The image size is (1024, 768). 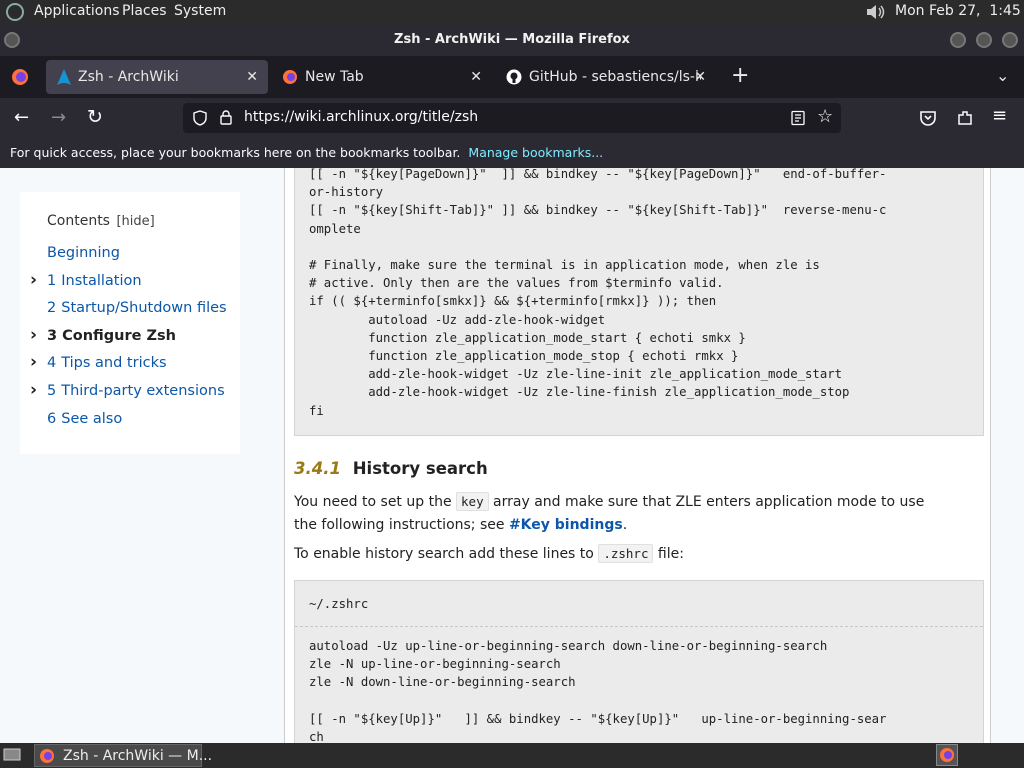 I want to click on tab-label: New Tab, so click(x=334, y=77).